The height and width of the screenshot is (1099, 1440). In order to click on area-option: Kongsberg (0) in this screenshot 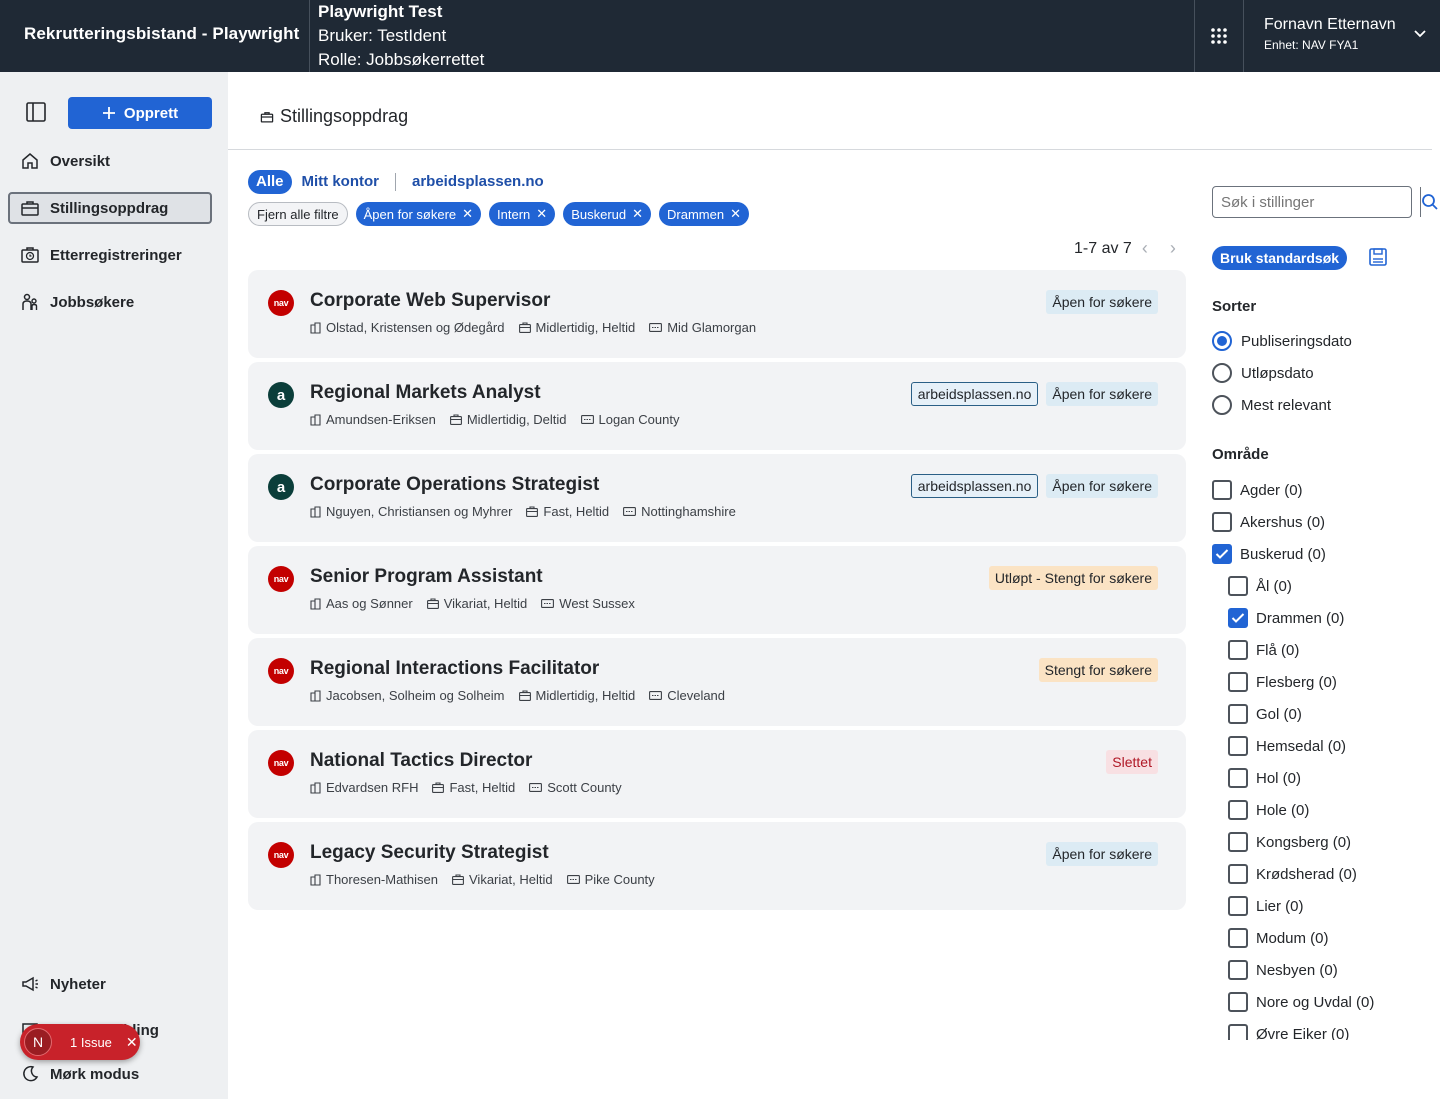, I will do `click(1289, 842)`.